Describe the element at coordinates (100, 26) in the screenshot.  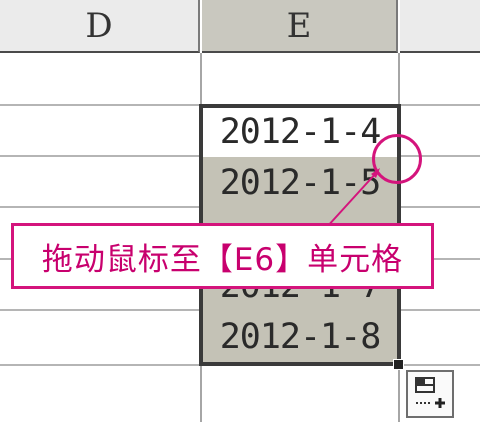
I see `column-header-d: D` at that location.